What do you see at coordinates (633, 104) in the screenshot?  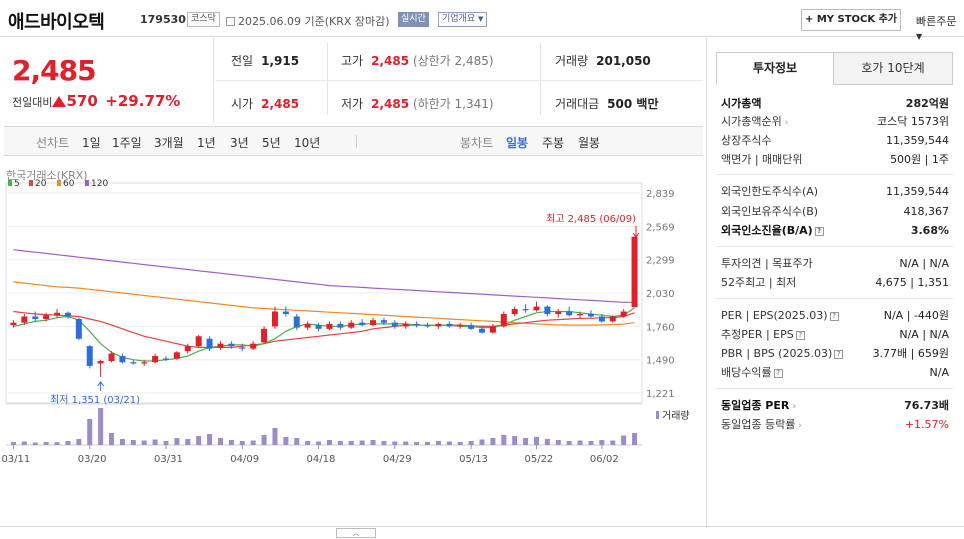 I see `stat-value: 500 백만` at bounding box center [633, 104].